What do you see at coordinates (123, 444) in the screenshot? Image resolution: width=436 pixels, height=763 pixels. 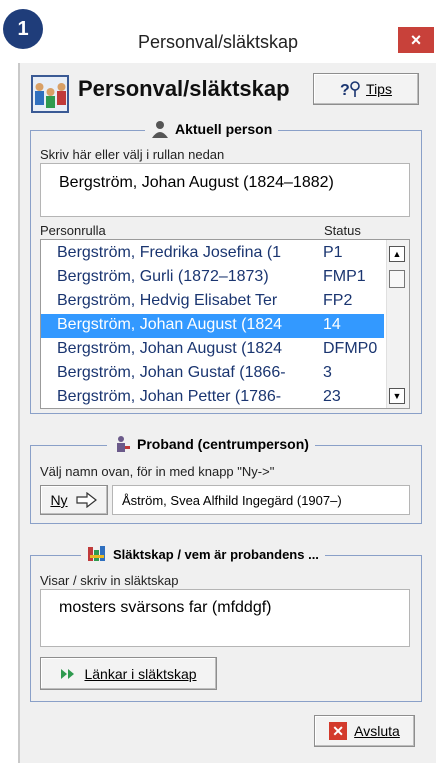 I see `proband-person-icon` at bounding box center [123, 444].